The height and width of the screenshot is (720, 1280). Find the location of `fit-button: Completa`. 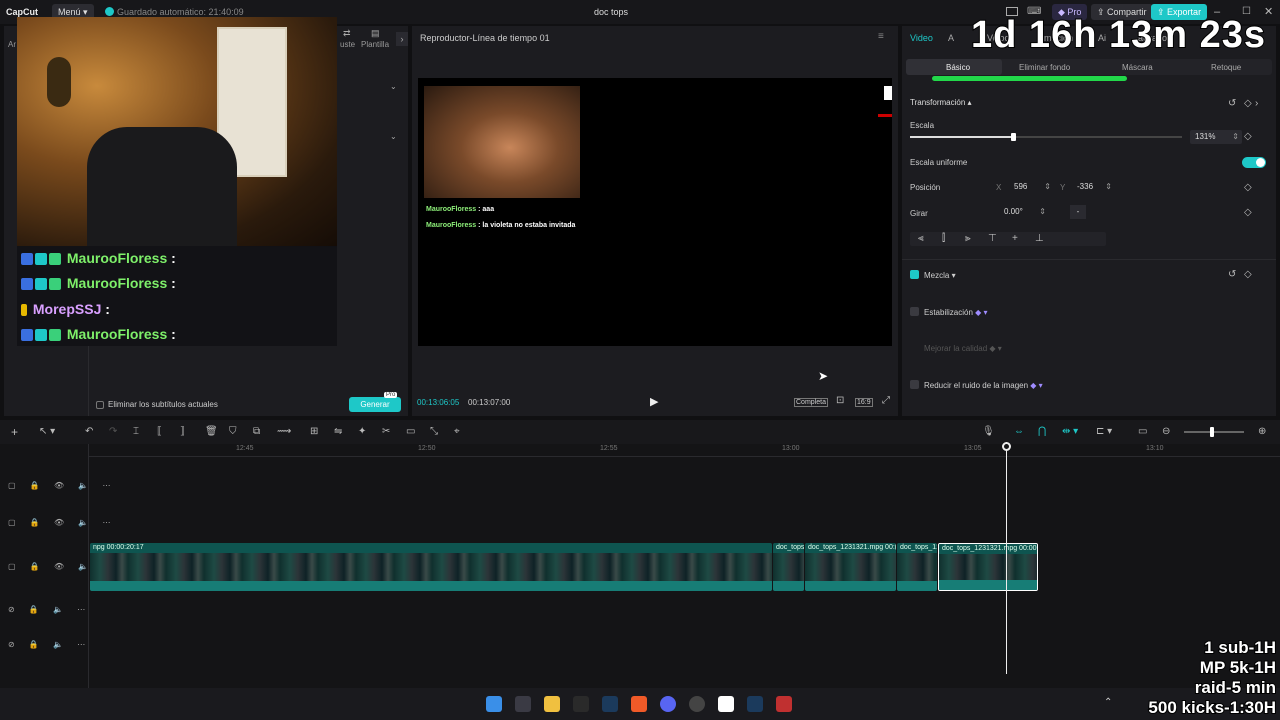

fit-button: Completa is located at coordinates (811, 402).